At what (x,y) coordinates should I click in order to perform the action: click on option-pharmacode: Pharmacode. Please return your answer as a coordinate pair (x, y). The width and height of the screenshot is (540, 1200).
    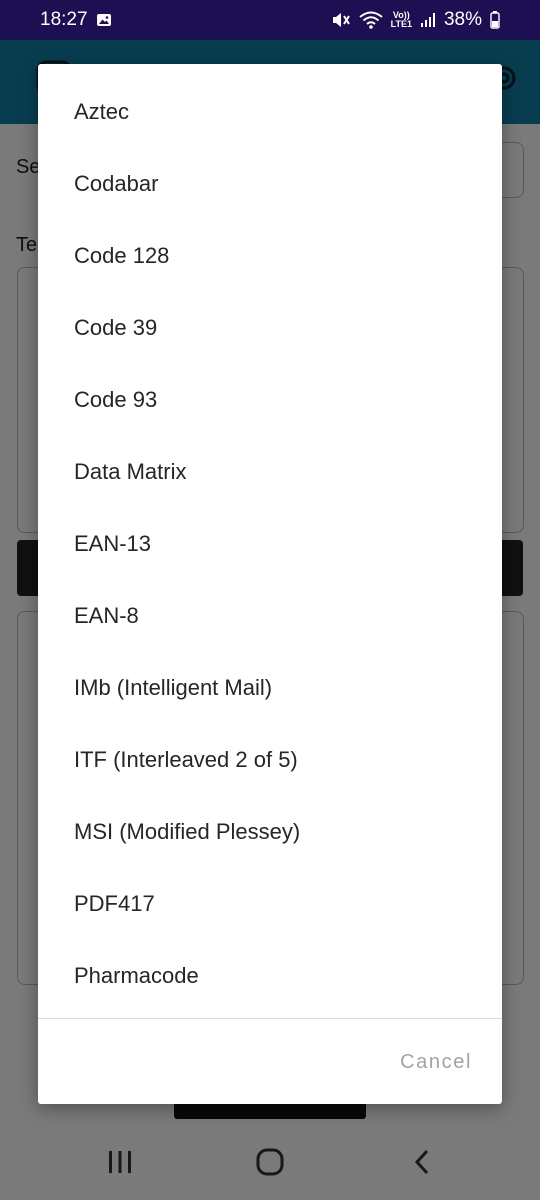
    Looking at the image, I should click on (270, 976).